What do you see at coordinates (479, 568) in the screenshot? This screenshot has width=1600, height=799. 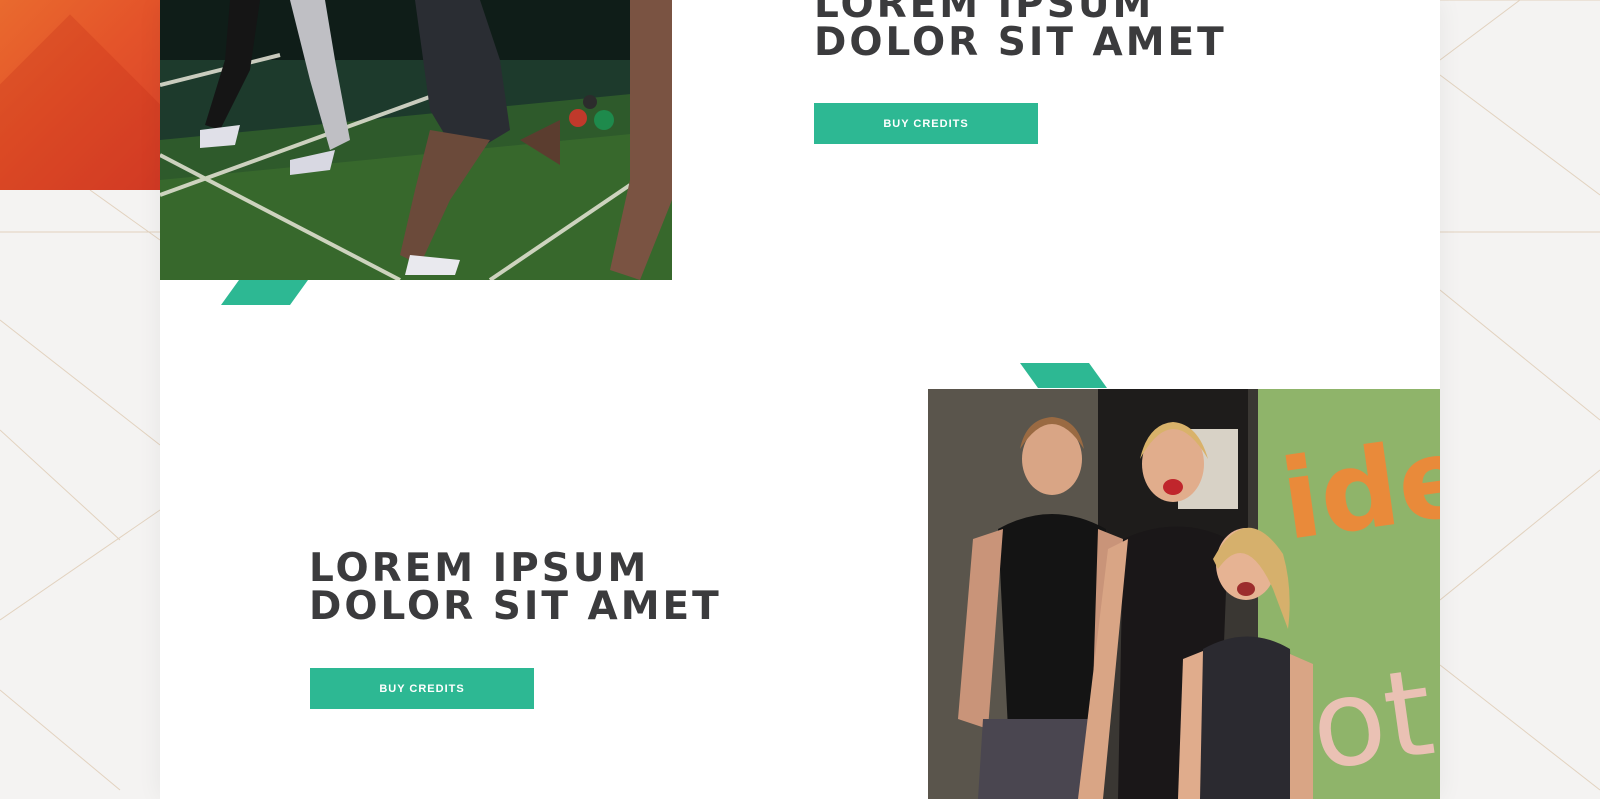 I see `heading-line: LOREM IPSUM` at bounding box center [479, 568].